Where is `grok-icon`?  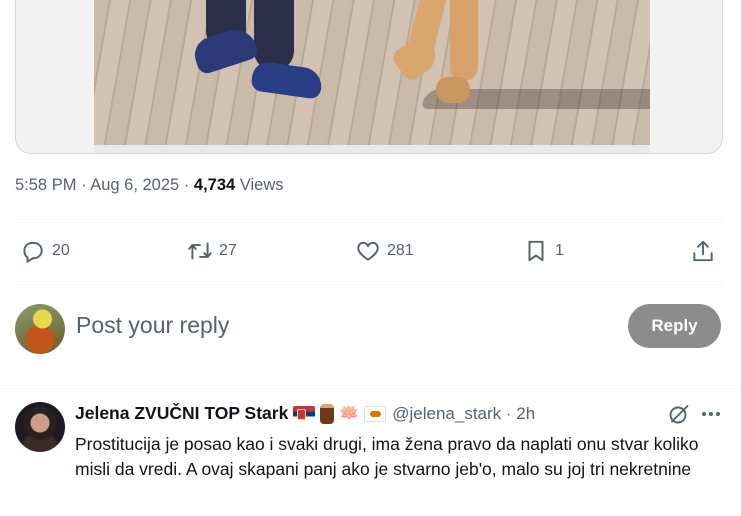
grok-icon is located at coordinates (679, 414).